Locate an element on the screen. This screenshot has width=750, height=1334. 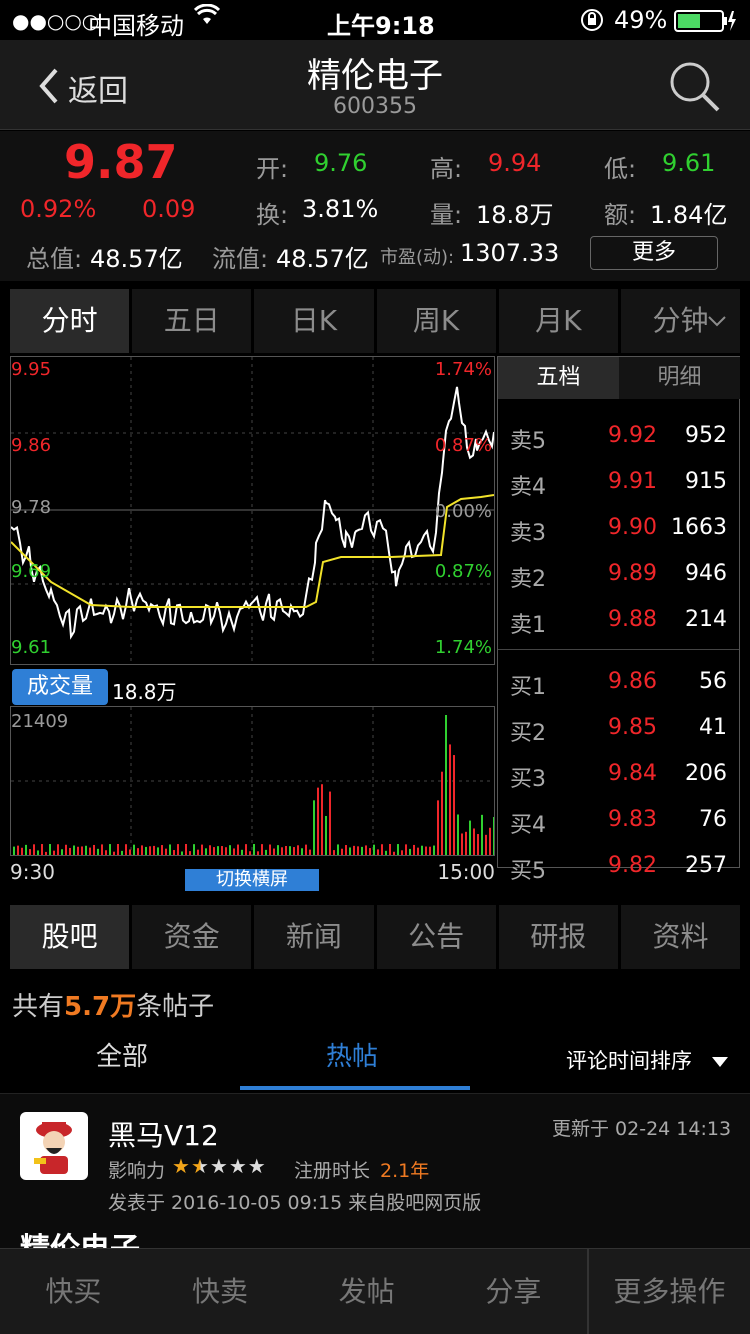
tab-intraday: 分时 is located at coordinates (70, 321).